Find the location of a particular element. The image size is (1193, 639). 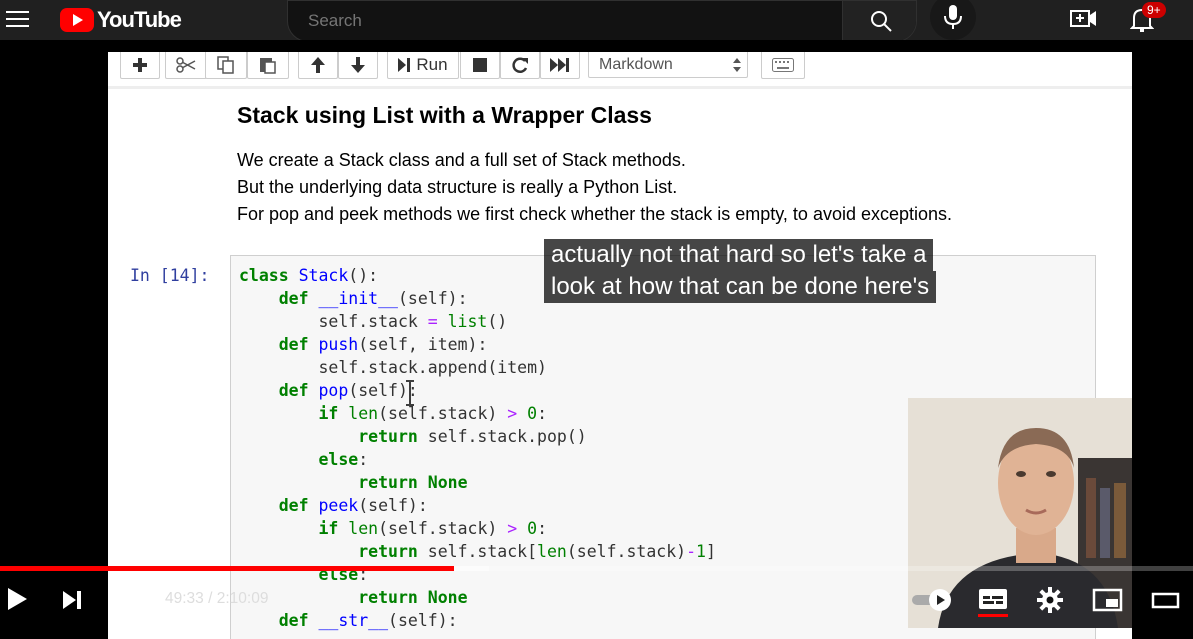

voice-search-button is located at coordinates (953, 20).